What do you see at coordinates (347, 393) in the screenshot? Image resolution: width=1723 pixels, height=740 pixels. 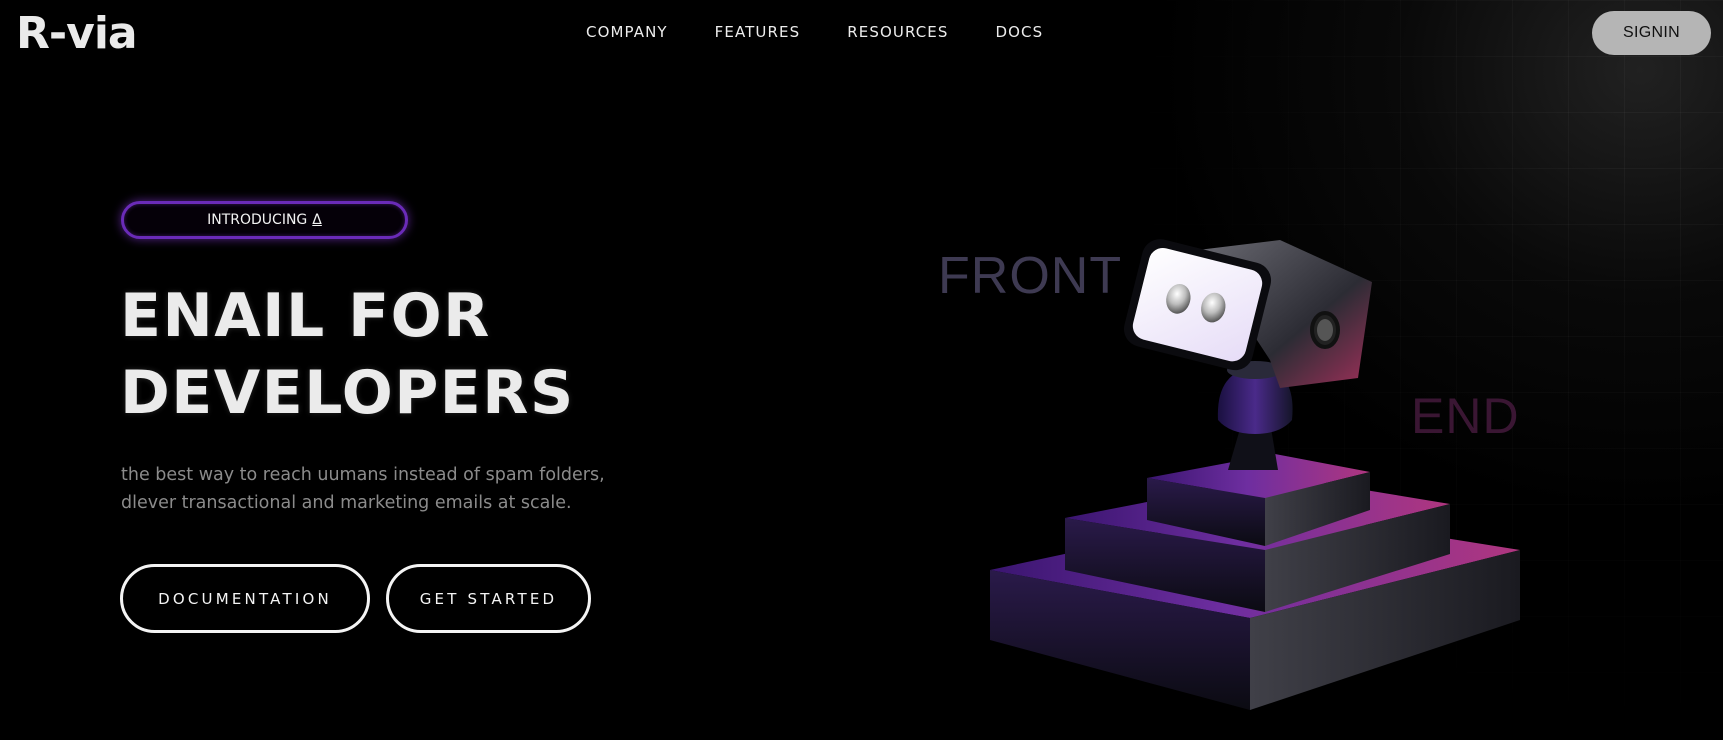 I see `headline-line-2: DEVELOPERS` at bounding box center [347, 393].